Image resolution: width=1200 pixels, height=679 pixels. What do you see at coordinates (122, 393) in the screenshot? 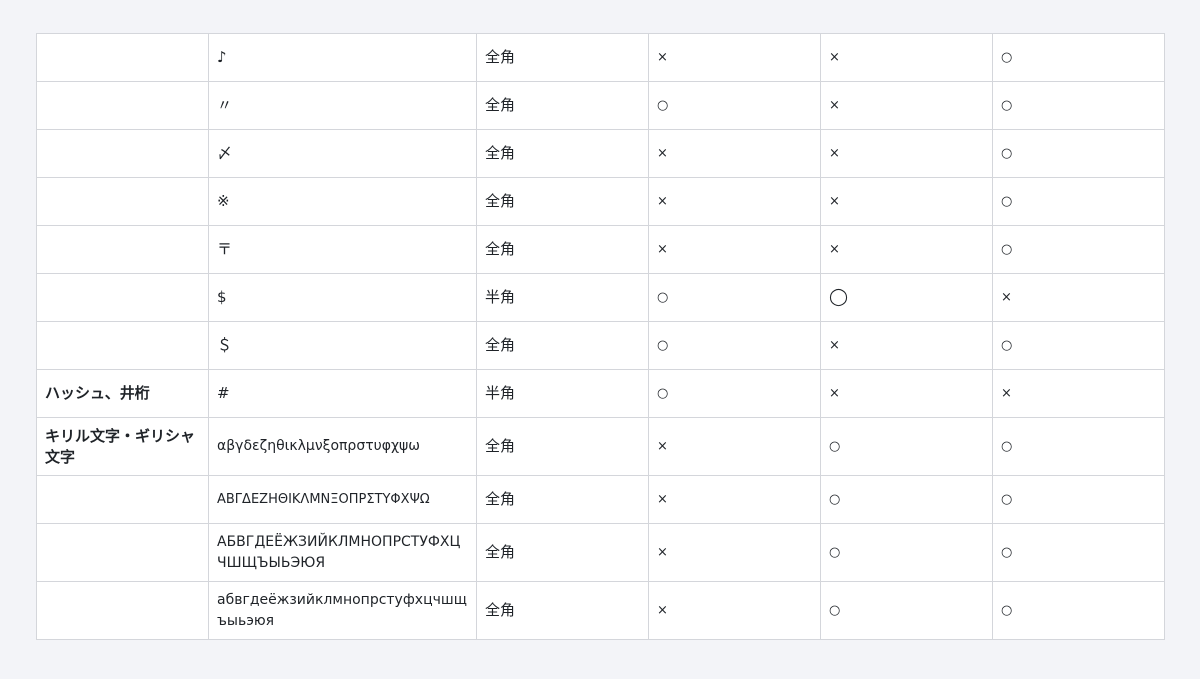
I see `category-cell: ハッシュ、井桁` at bounding box center [122, 393].